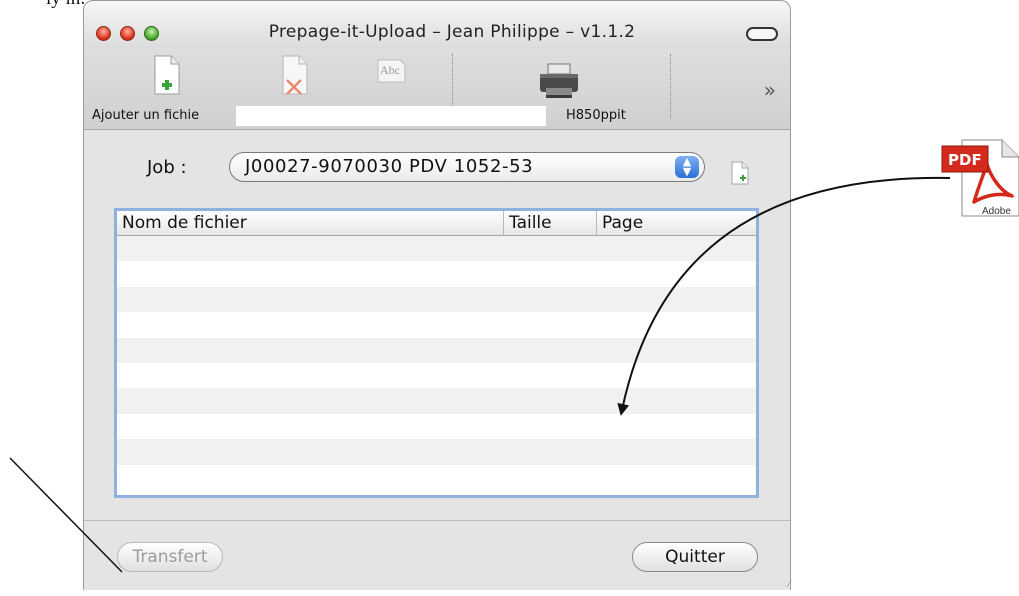 The height and width of the screenshot is (596, 1019). What do you see at coordinates (66, 515) in the screenshot?
I see `pointer-line` at bounding box center [66, 515].